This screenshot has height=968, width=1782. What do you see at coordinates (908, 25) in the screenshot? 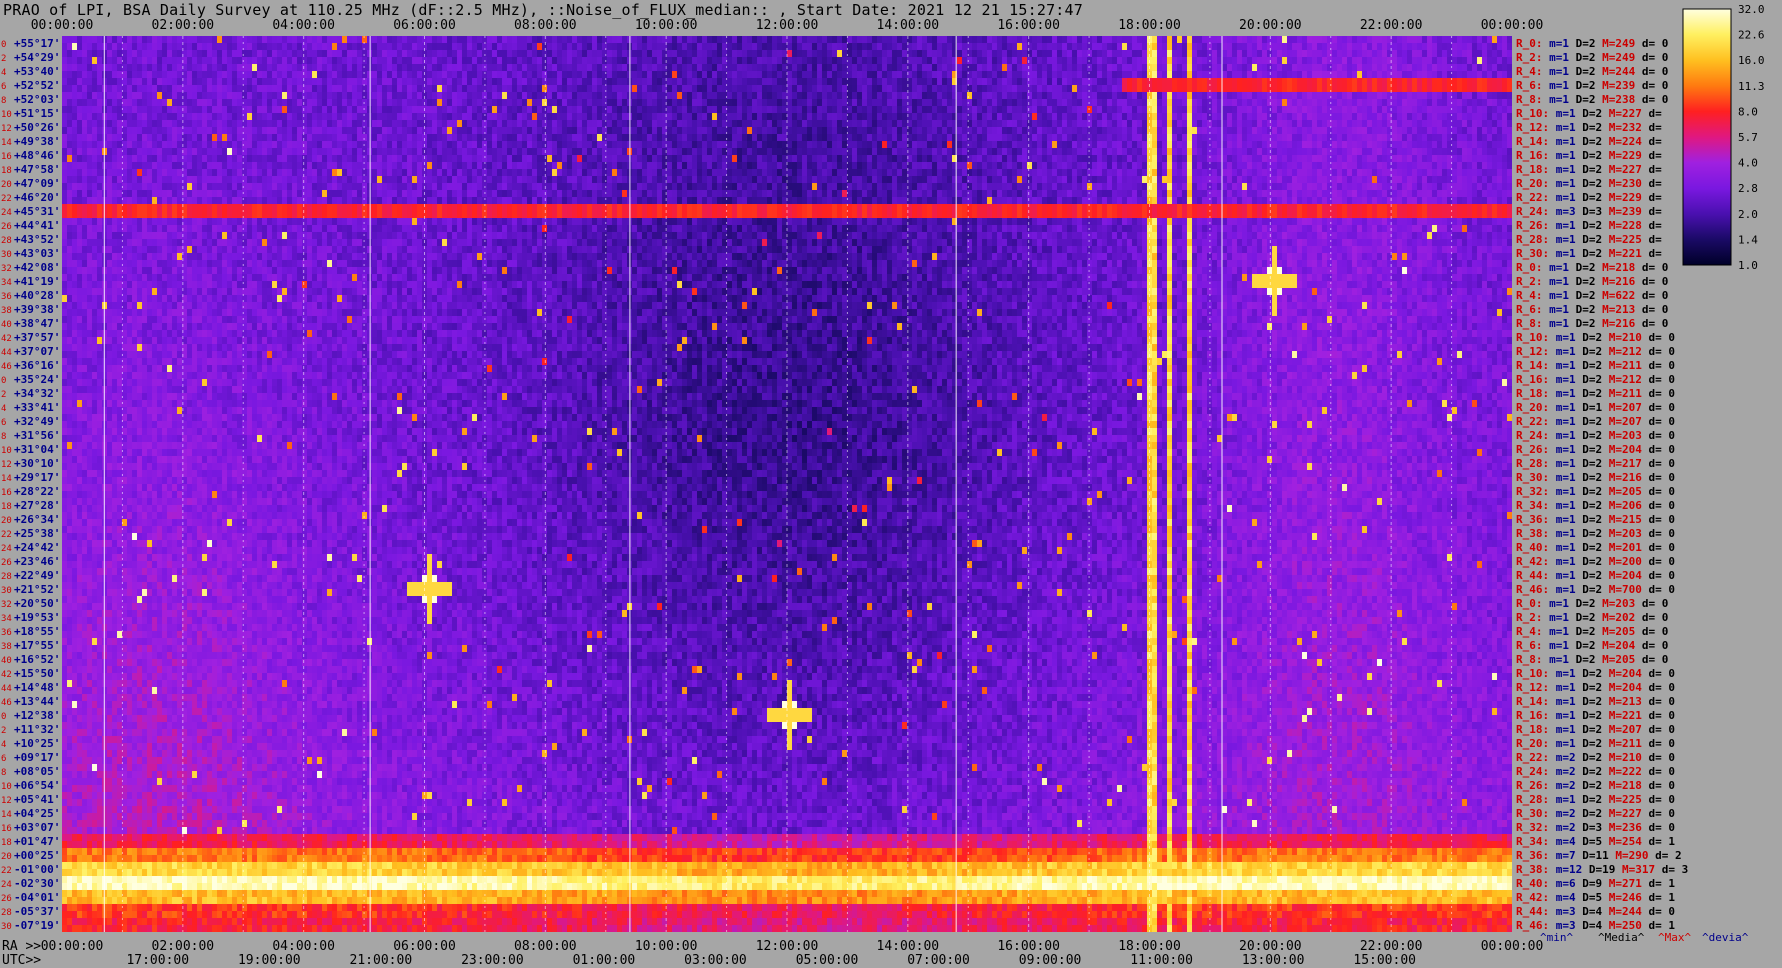
I see `top-tick-label: 14:00:00` at bounding box center [908, 25].